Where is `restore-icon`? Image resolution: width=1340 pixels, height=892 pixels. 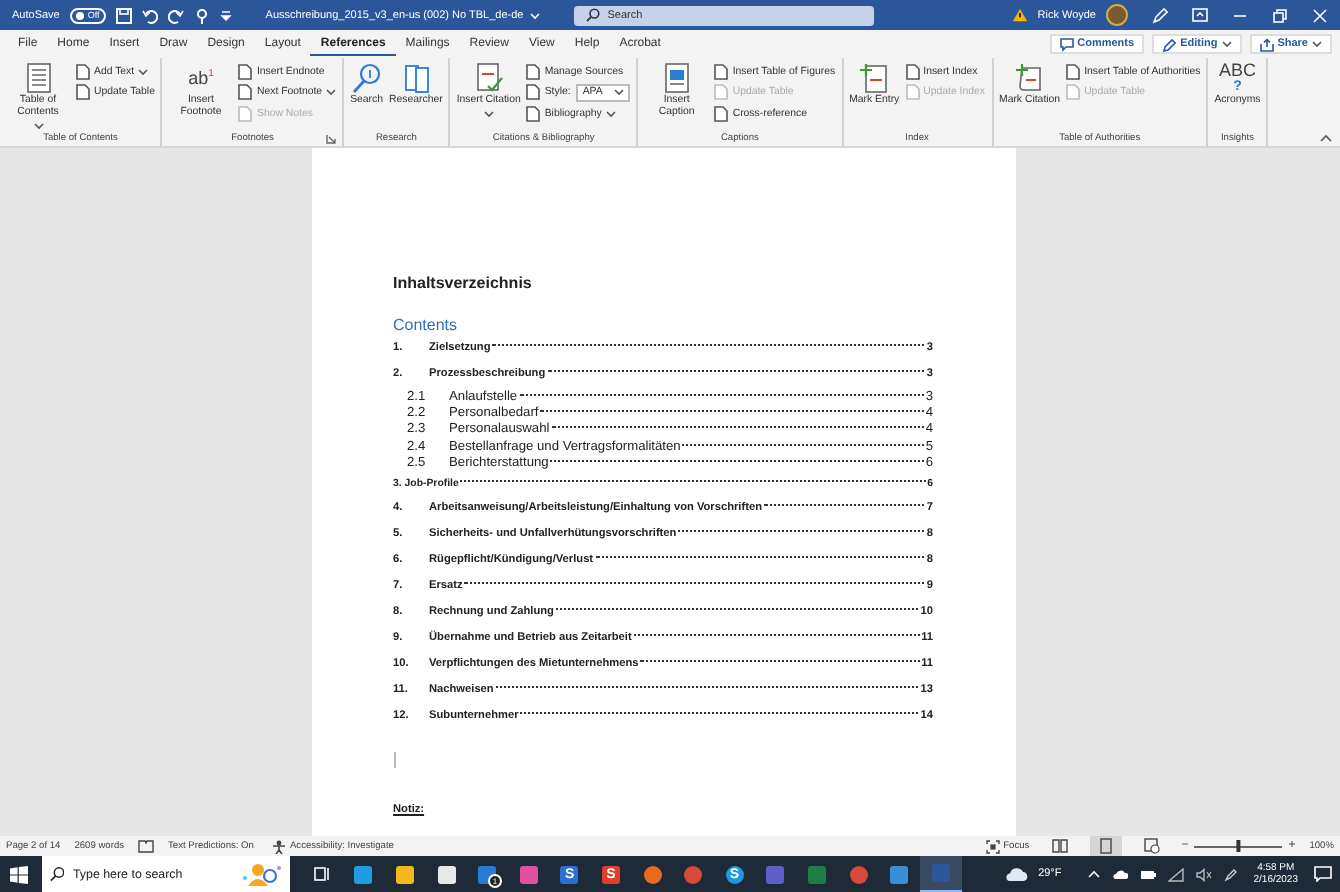 restore-icon is located at coordinates (1280, 15).